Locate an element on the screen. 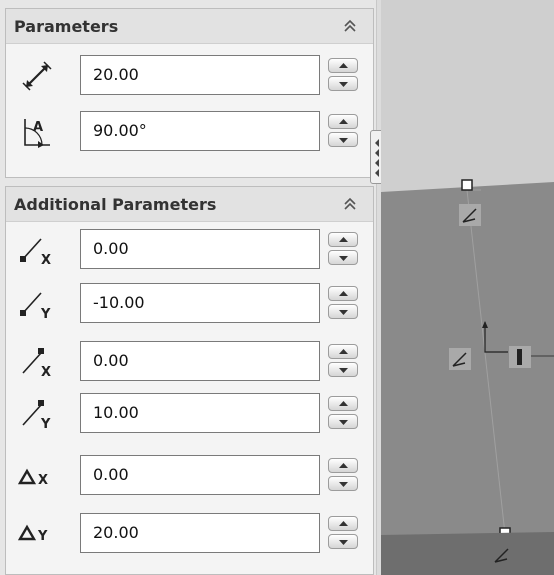 The height and width of the screenshot is (575, 554). distance-decrement-button is located at coordinates (343, 83).